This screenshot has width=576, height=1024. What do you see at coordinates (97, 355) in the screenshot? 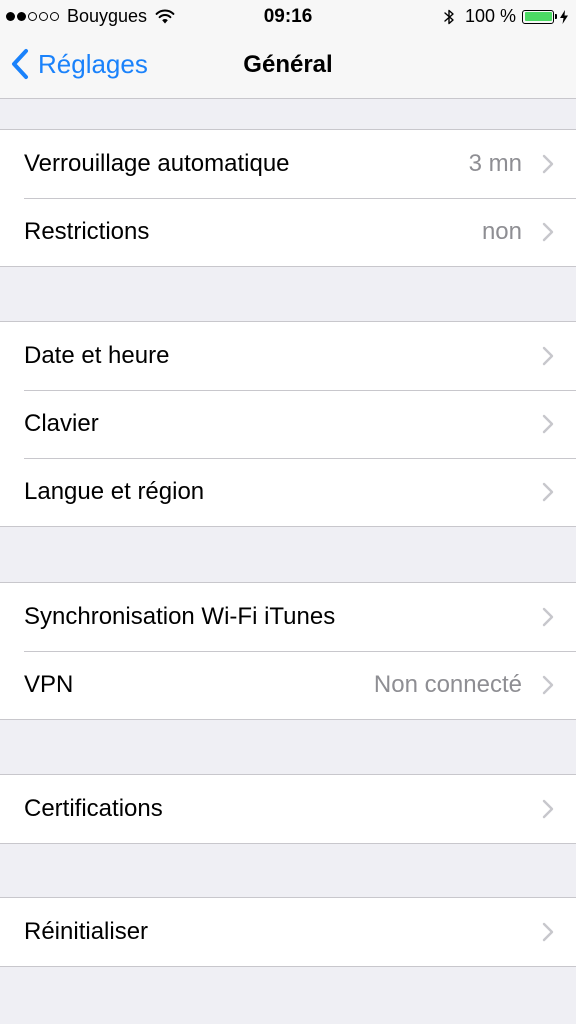
I see `row-label: Date et heure` at bounding box center [97, 355].